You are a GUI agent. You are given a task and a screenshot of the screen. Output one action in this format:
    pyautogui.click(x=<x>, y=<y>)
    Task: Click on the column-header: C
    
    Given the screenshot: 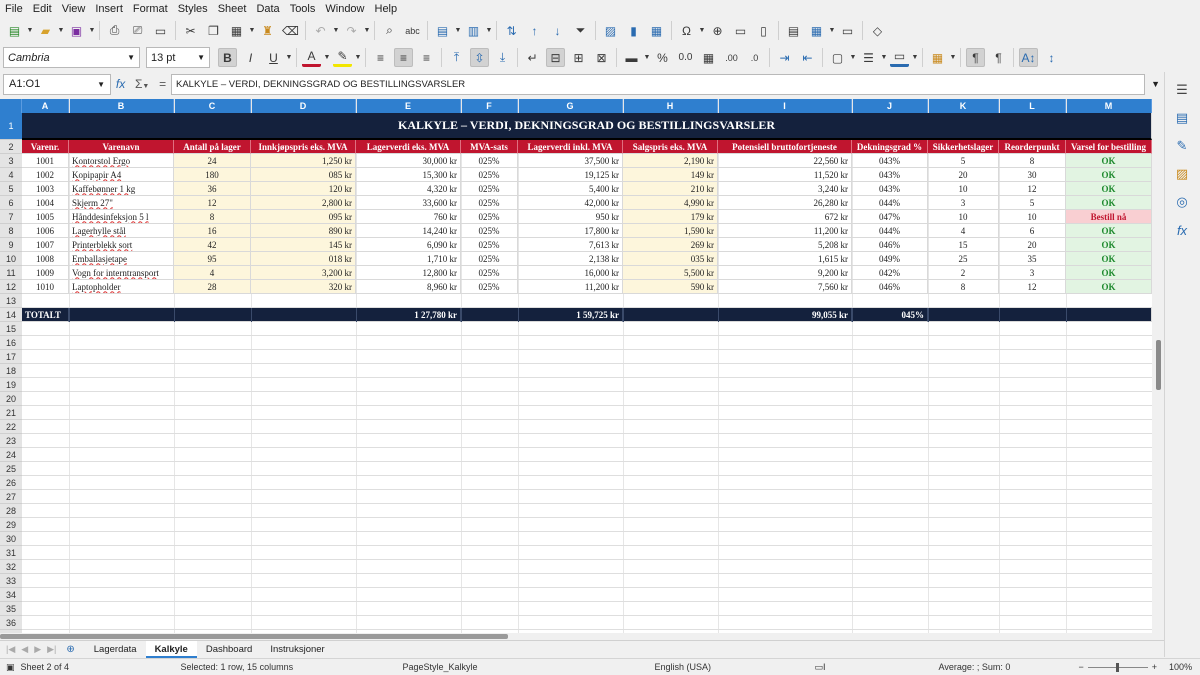 What is the action you would take?
    pyautogui.click(x=212, y=106)
    